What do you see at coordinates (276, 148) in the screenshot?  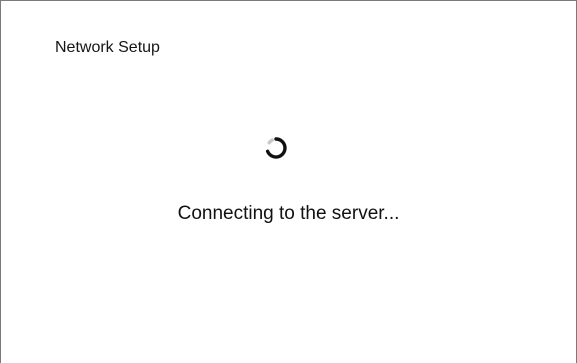 I see `loading-spinner-icon` at bounding box center [276, 148].